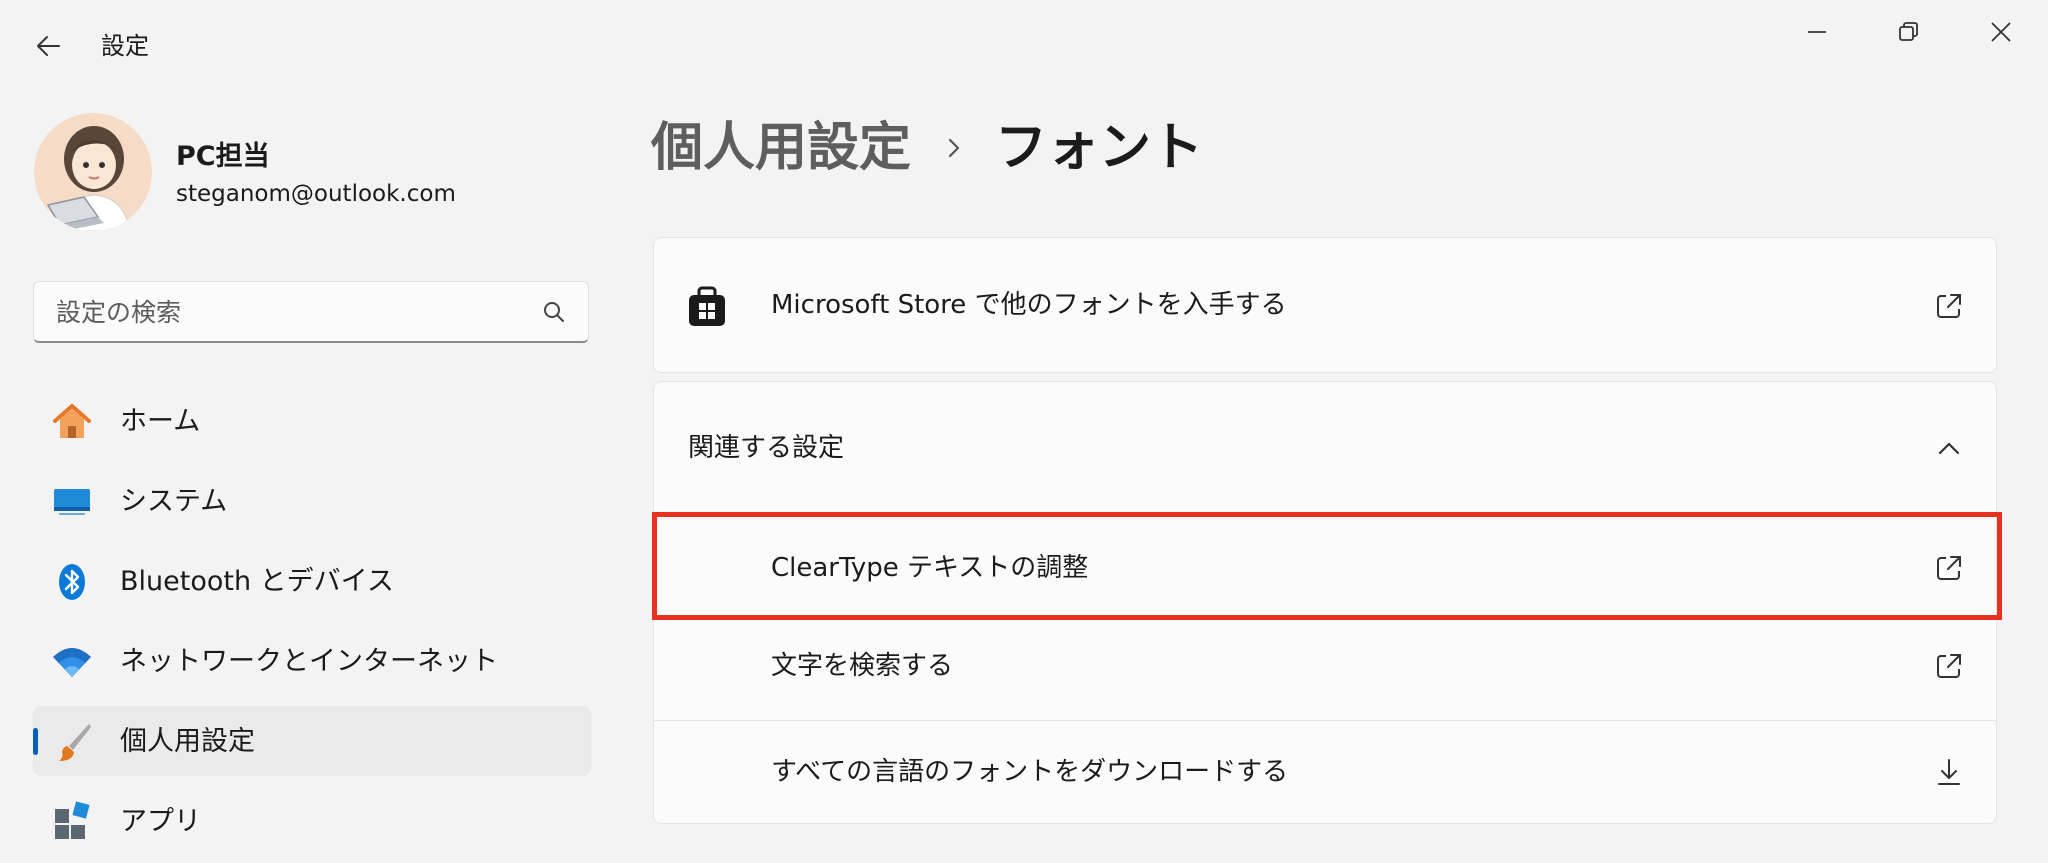  Describe the element at coordinates (1325, 447) in the screenshot. I see `related-settings-header: 関連する設定` at that location.